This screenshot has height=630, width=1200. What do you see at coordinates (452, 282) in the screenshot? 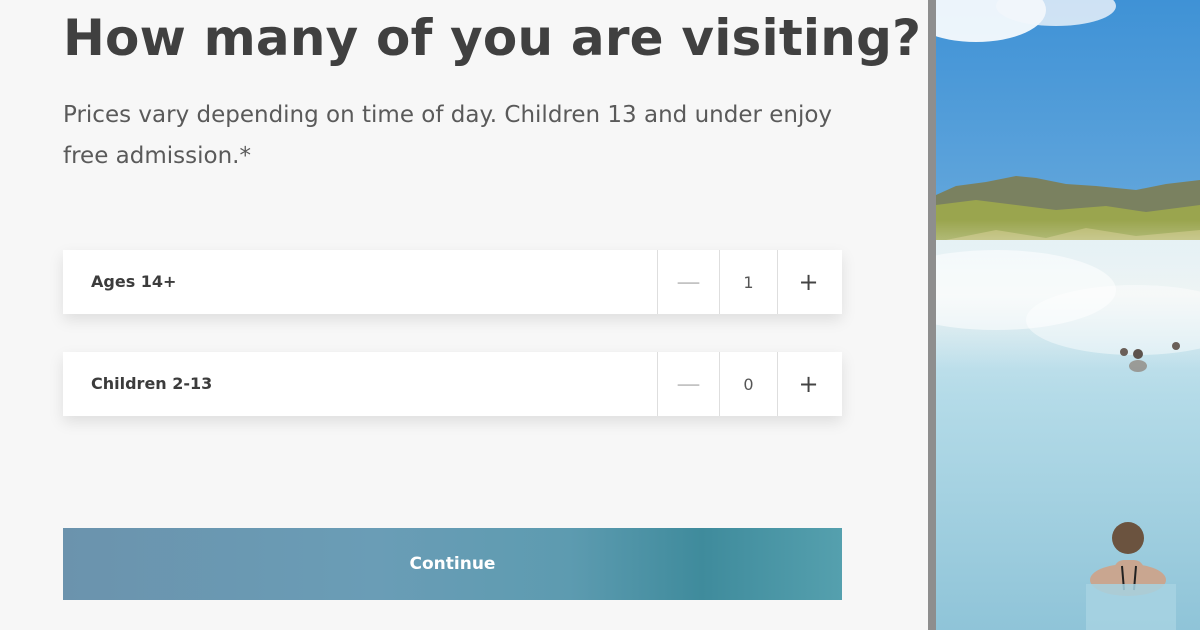
I see `guest-row-adults: Ages 14+ — 1 +` at bounding box center [452, 282].